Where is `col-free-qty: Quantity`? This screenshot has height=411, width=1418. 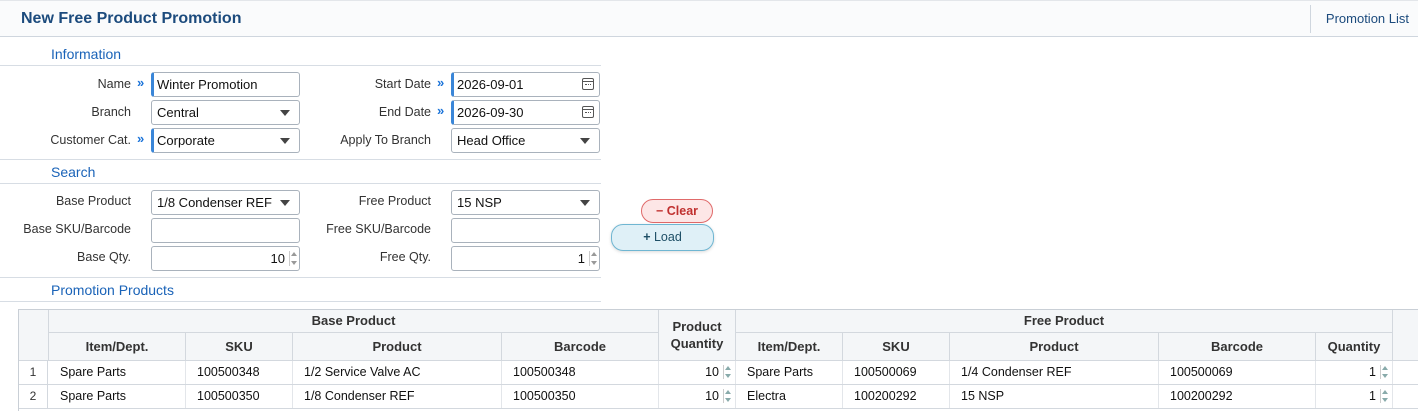
col-free-qty: Quantity is located at coordinates (1354, 347).